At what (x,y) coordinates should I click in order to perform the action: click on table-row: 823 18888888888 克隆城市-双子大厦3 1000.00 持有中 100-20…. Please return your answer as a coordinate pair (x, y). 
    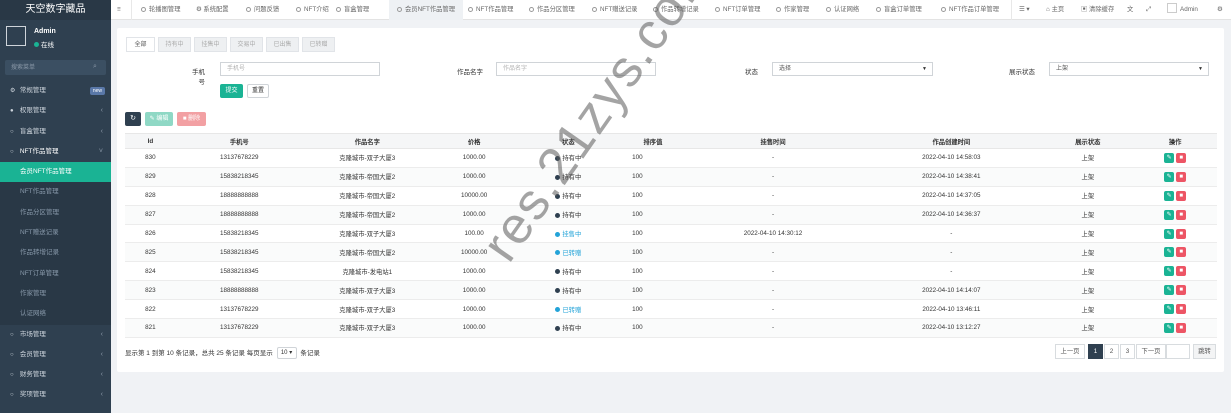
    Looking at the image, I should click on (671, 290).